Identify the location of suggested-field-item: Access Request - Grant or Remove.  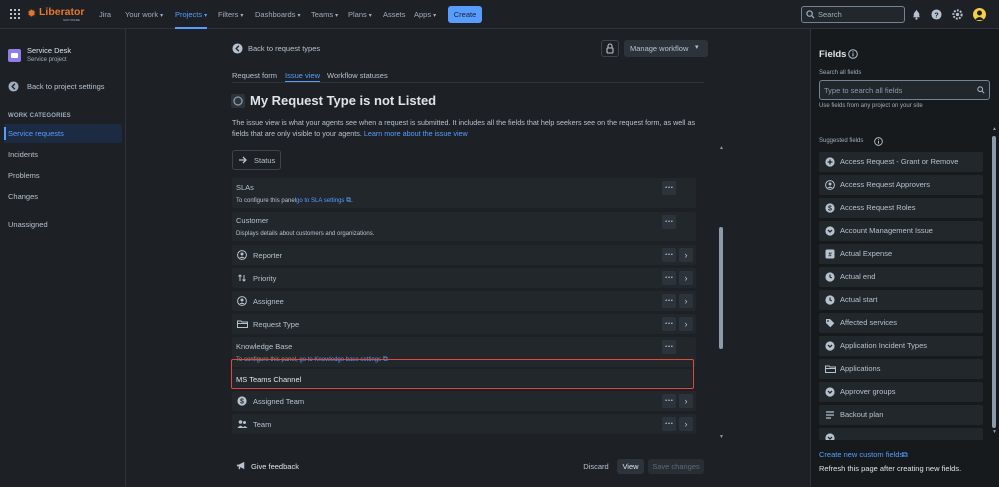
(901, 162).